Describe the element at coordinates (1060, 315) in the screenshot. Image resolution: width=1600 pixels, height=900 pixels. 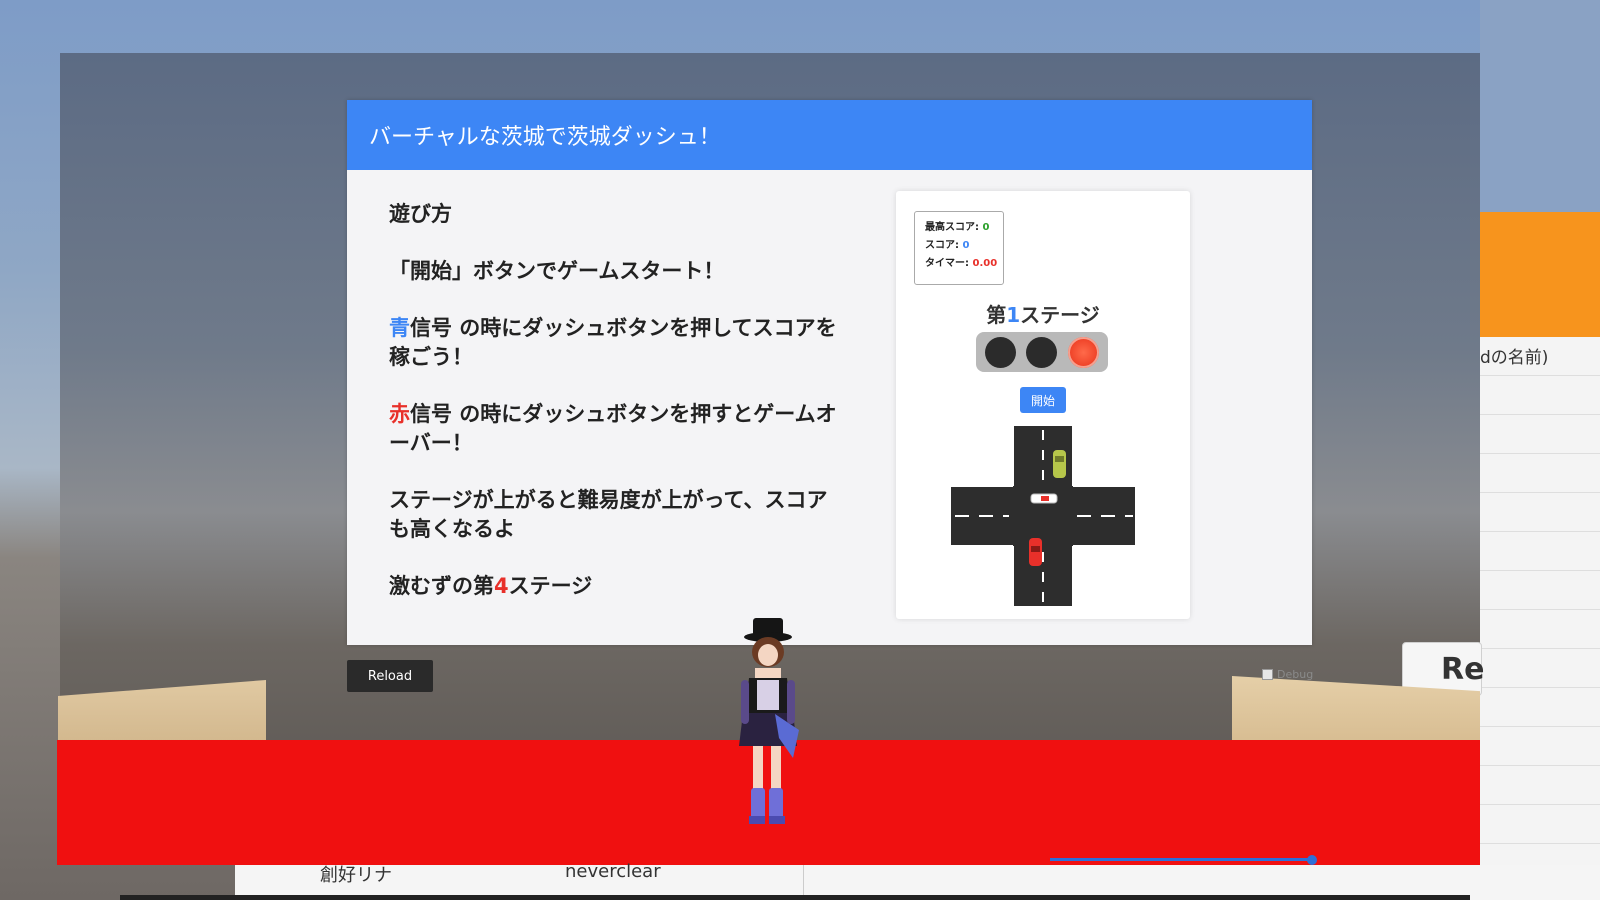
I see `stage-post: ステージ` at that location.